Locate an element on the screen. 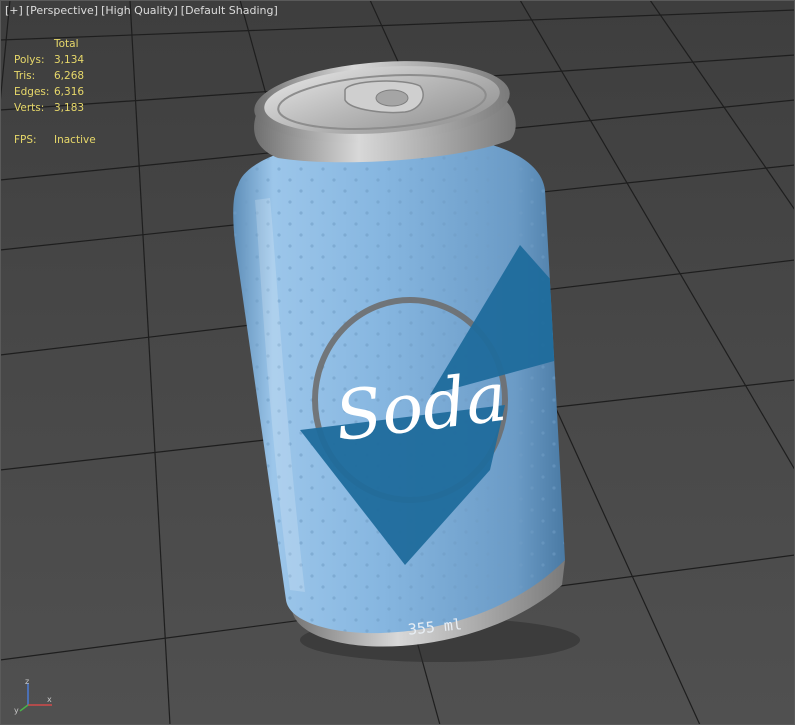 The width and height of the screenshot is (795, 725). axis-x-label: x is located at coordinates (49, 699).